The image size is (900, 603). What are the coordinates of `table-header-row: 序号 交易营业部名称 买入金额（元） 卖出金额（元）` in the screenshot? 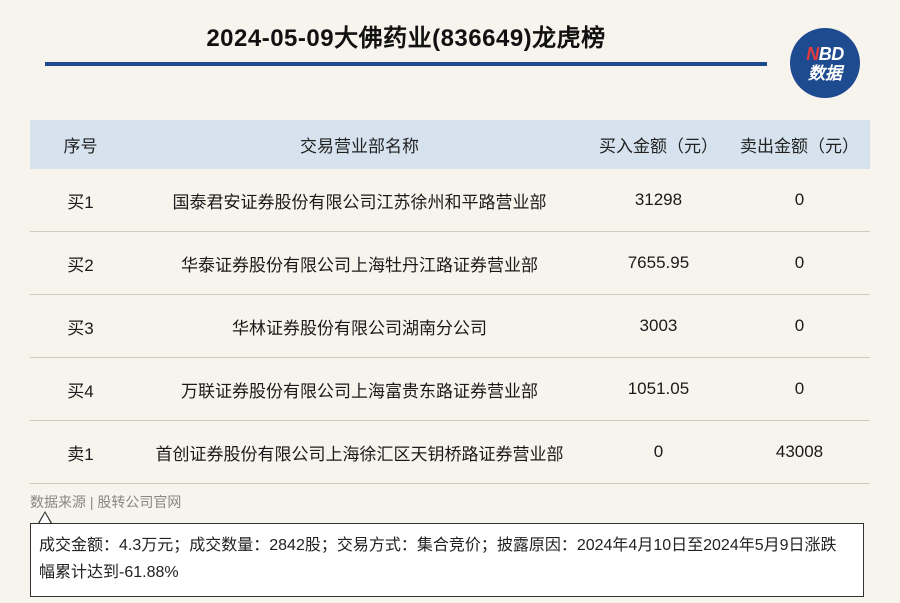 It's located at (450, 144).